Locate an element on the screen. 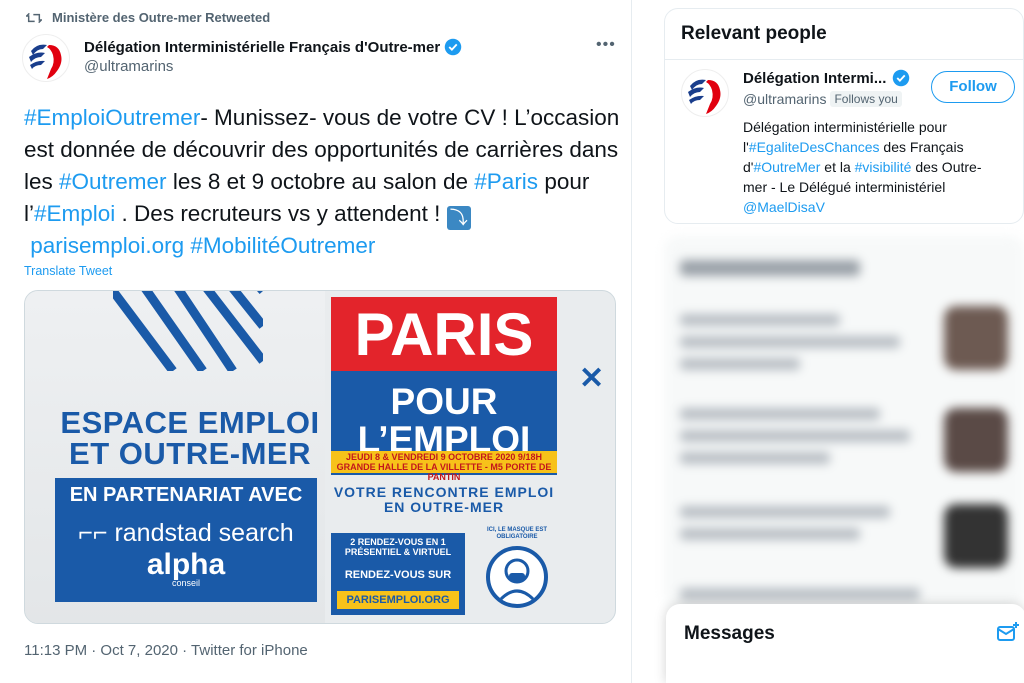 The height and width of the screenshot is (683, 1024). author-avatar is located at coordinates (46, 58).